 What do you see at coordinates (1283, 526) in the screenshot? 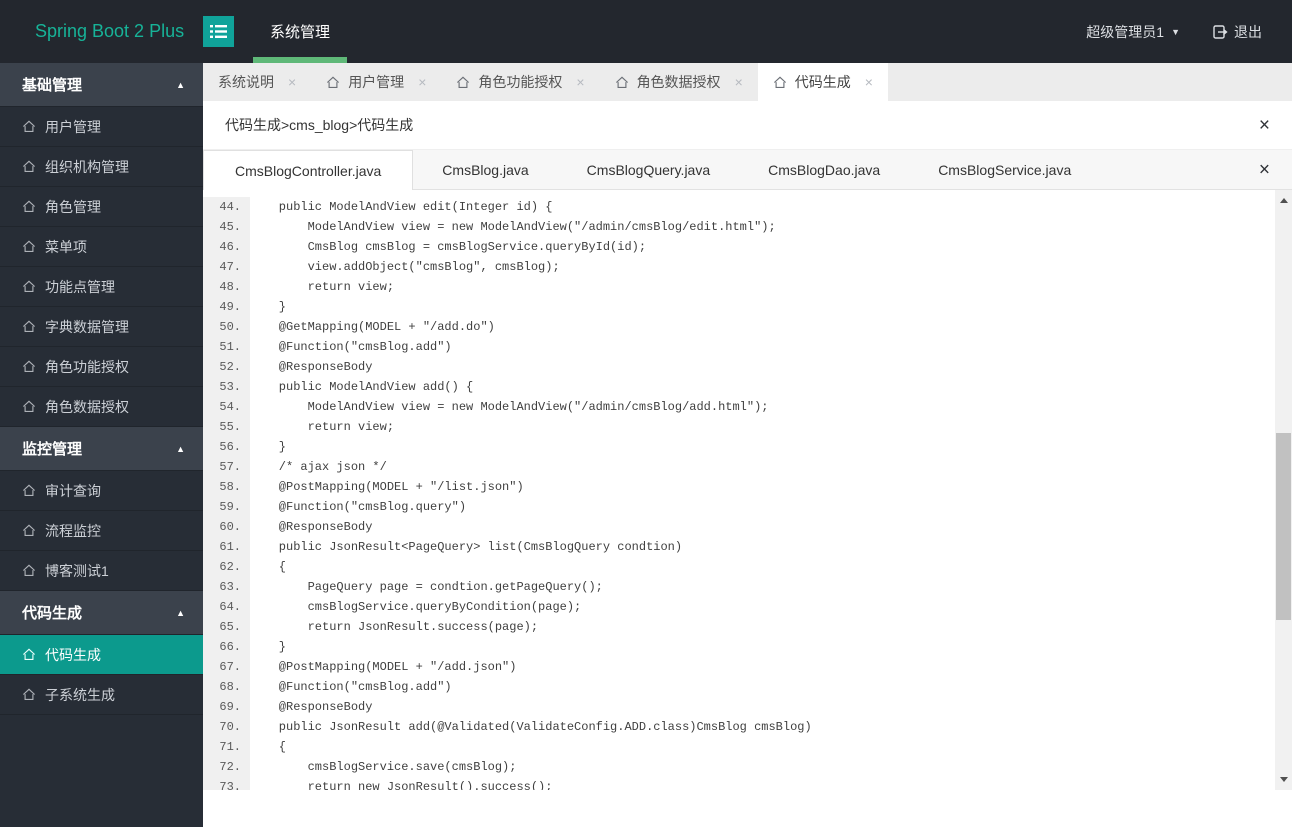
I see `scrollbar-thumb` at bounding box center [1283, 526].